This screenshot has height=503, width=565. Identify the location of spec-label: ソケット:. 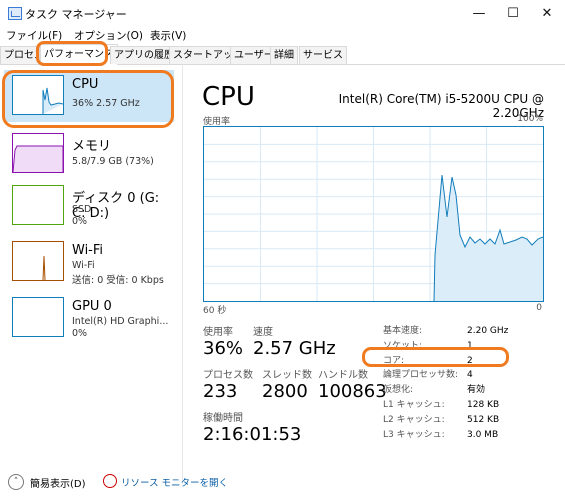
(403, 345).